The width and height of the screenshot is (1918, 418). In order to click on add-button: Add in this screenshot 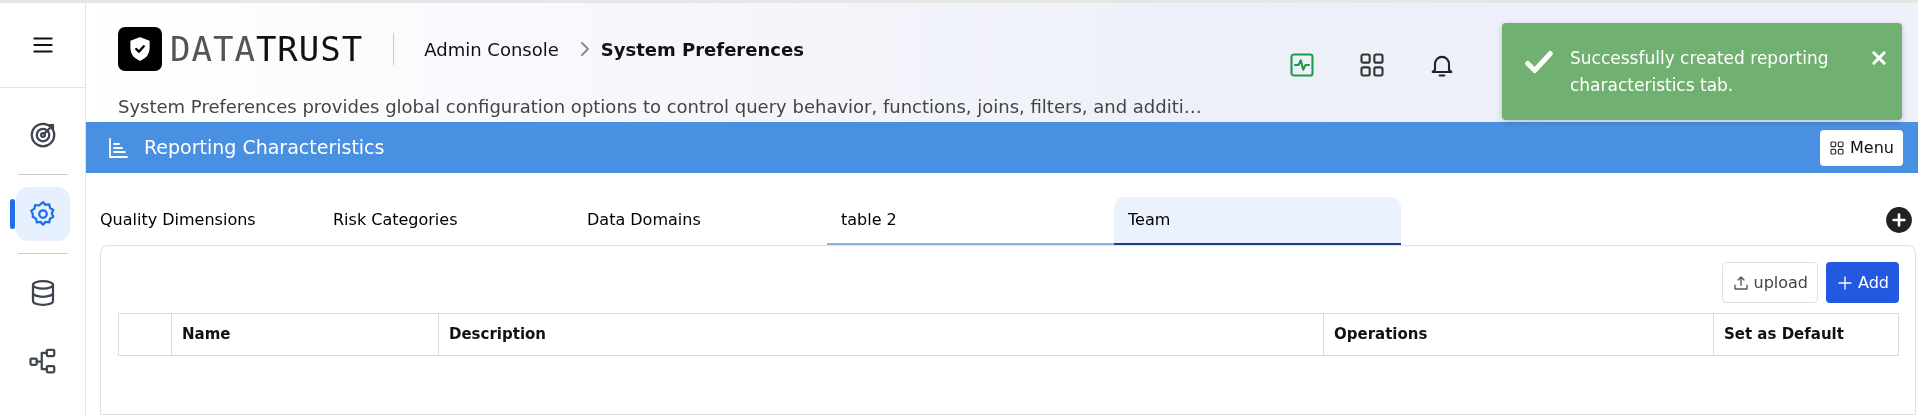, I will do `click(1862, 282)`.